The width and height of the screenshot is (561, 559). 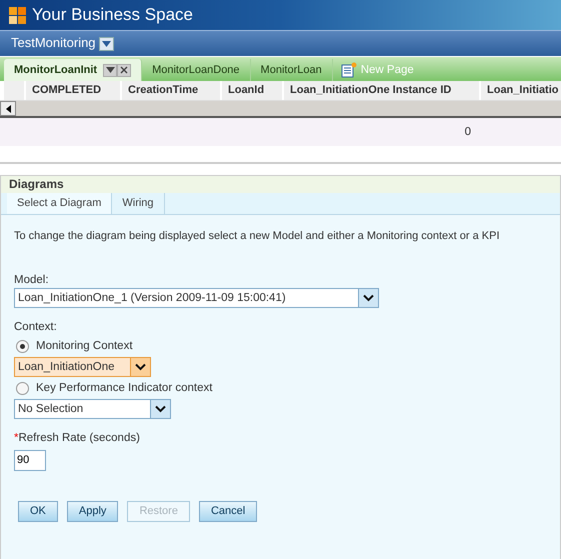 What do you see at coordinates (280, 109) in the screenshot?
I see `scrollbar` at bounding box center [280, 109].